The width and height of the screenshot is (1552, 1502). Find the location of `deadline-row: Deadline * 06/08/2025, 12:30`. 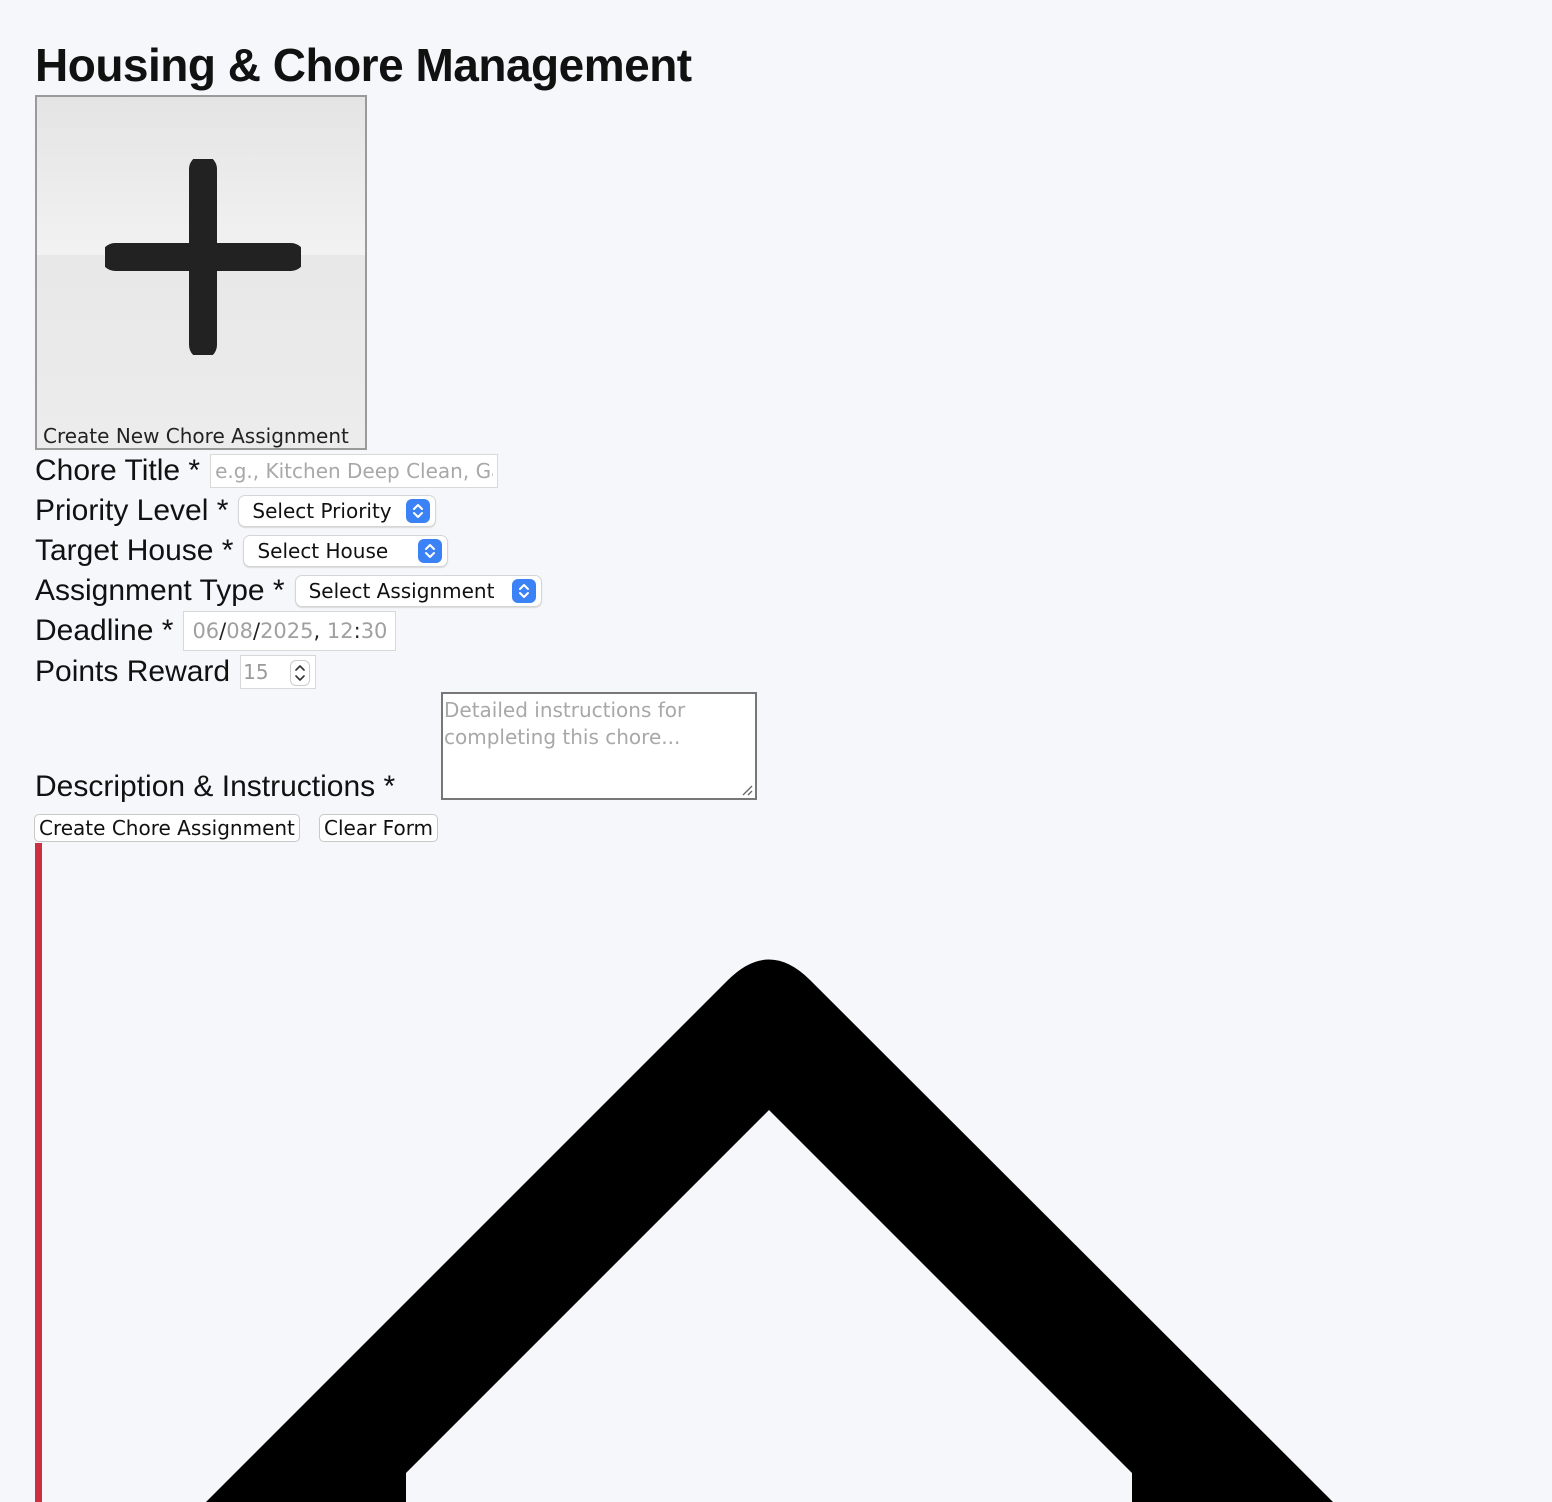

deadline-row: Deadline * 06/08/2025, 12:30 is located at coordinates (216, 631).